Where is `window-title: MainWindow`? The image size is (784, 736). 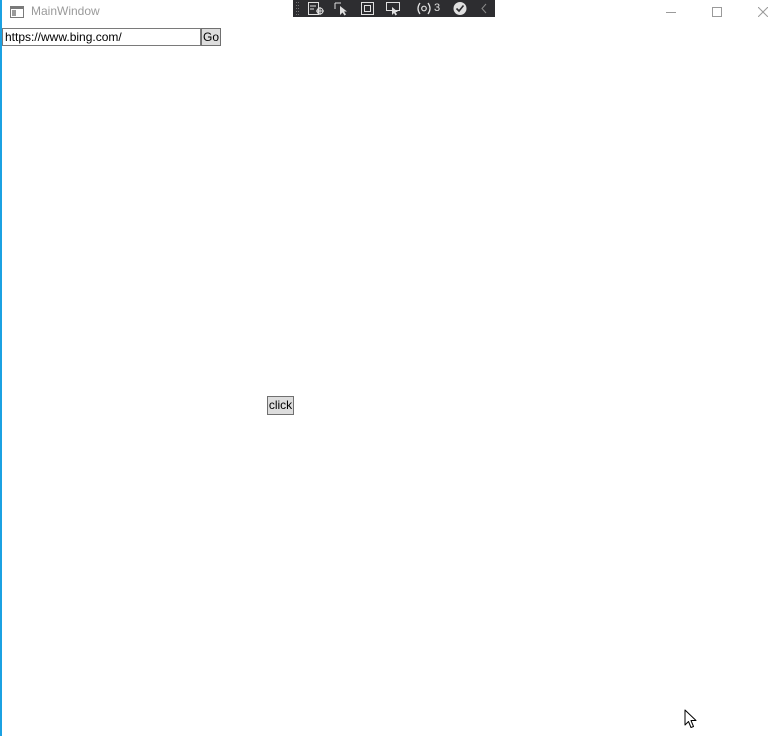
window-title: MainWindow is located at coordinates (65, 11).